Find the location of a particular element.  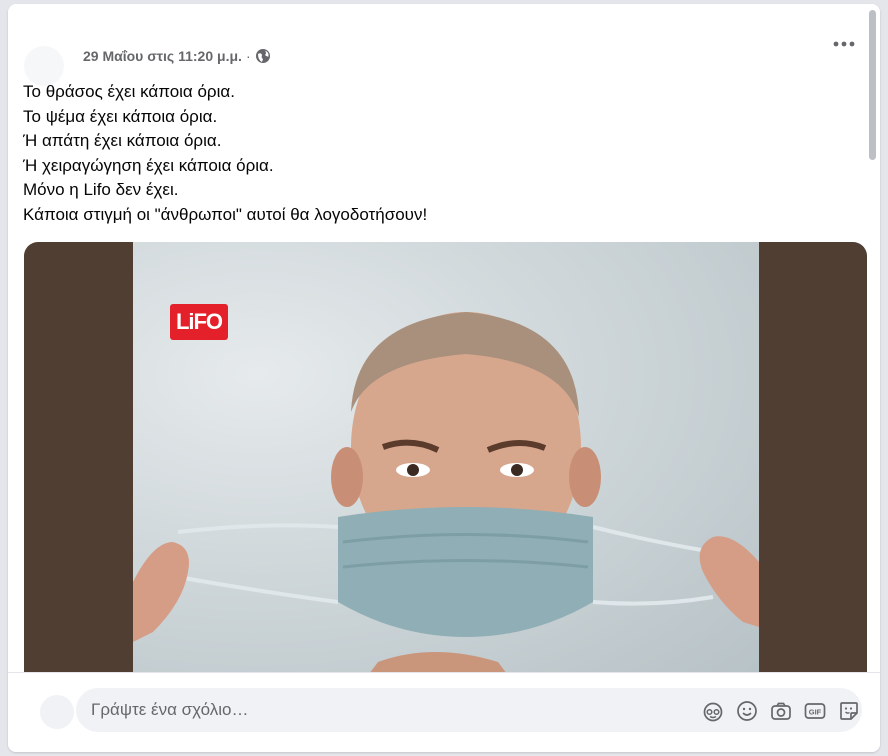

emoji-icon is located at coordinates (747, 711).